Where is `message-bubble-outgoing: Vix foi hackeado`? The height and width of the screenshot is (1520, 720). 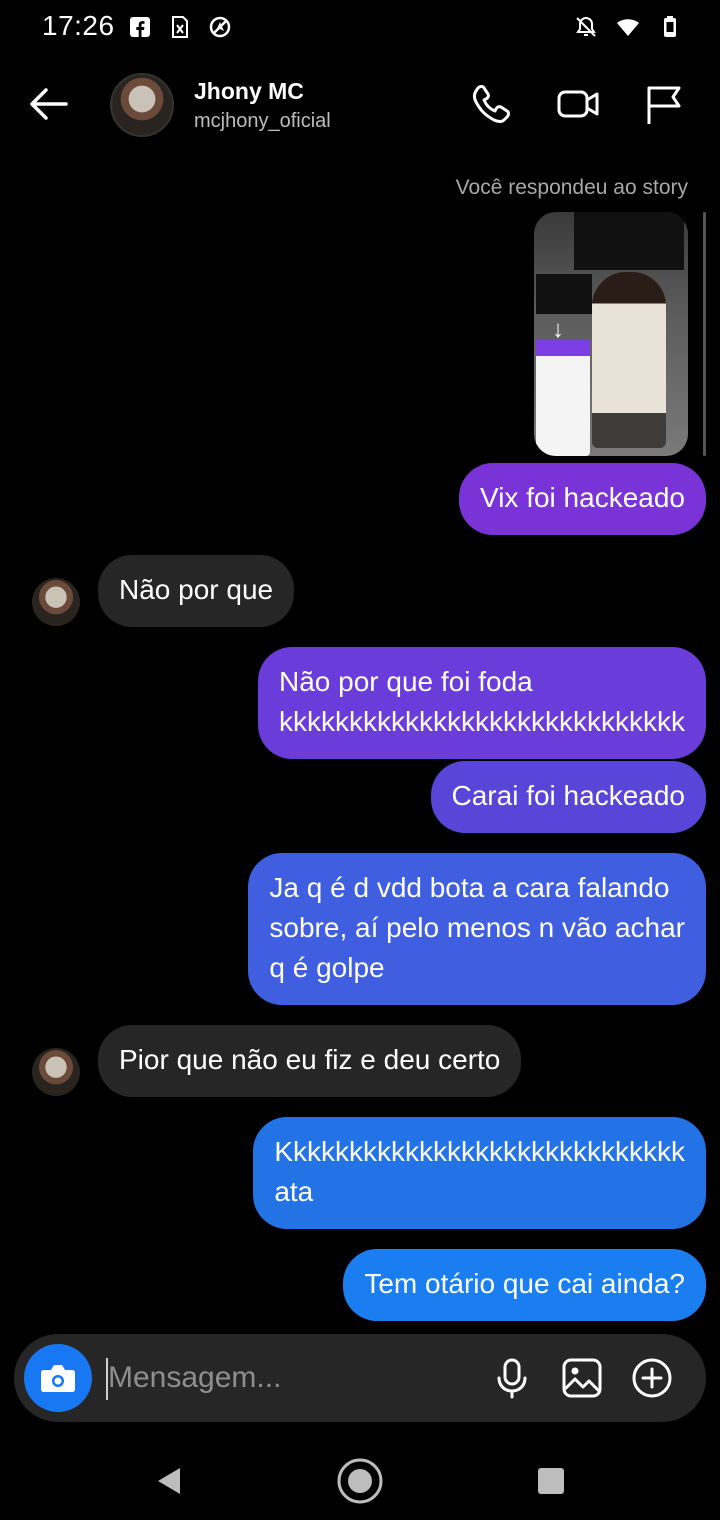 message-bubble-outgoing: Vix foi hackeado is located at coordinates (582, 499).